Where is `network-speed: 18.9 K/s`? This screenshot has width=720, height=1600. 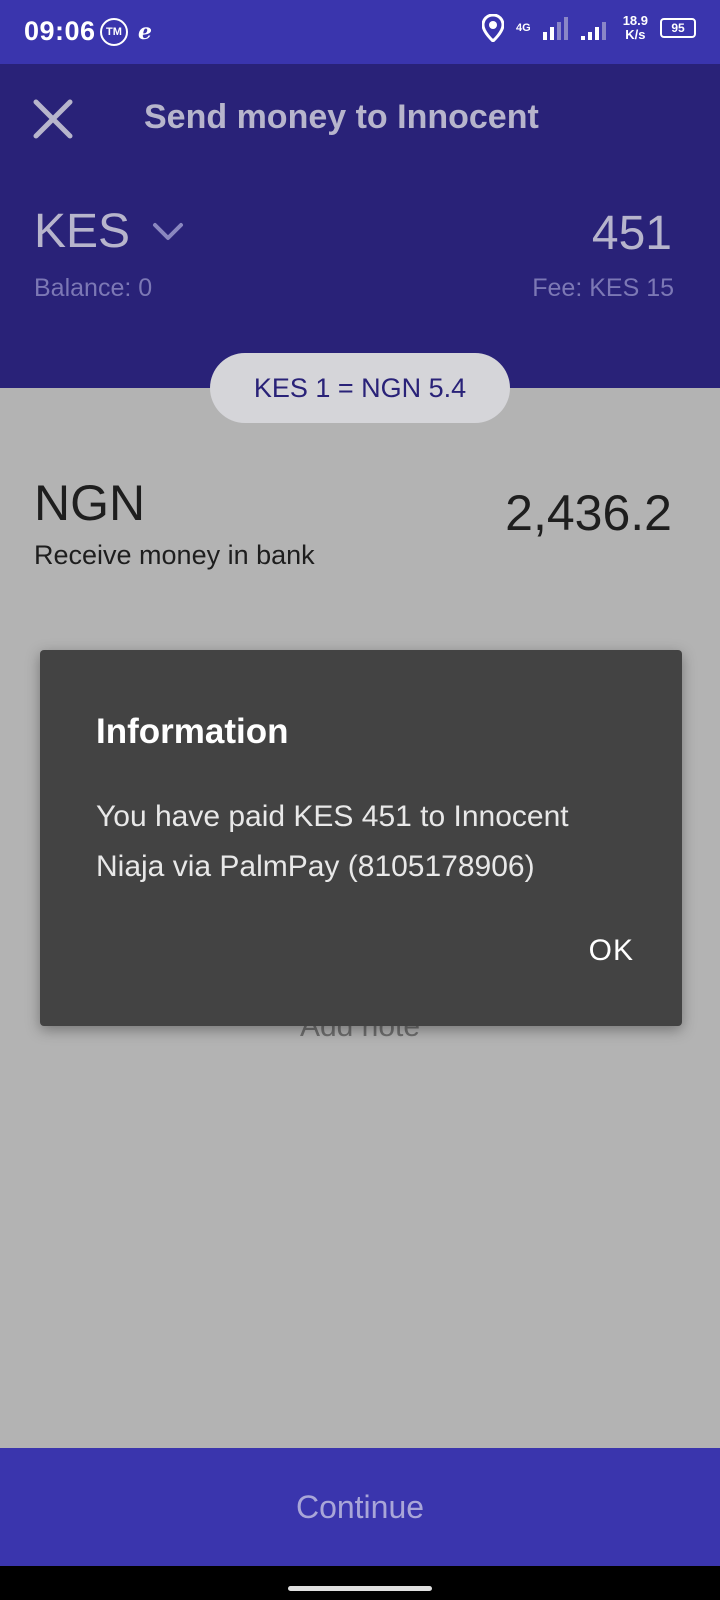
network-speed: 18.9 K/s is located at coordinates (635, 28).